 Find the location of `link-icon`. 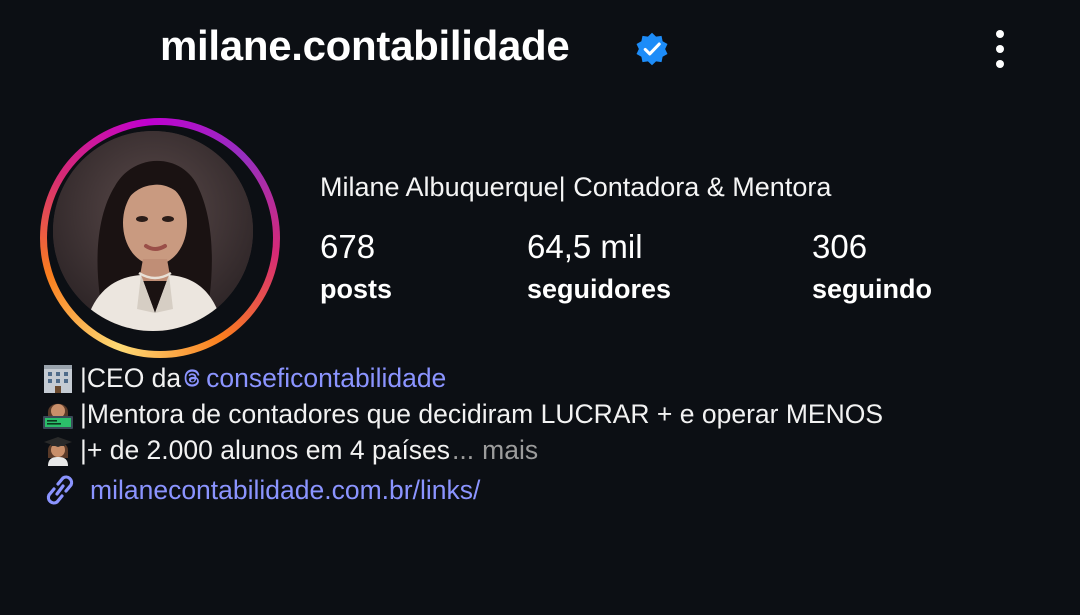

link-icon is located at coordinates (60, 490).